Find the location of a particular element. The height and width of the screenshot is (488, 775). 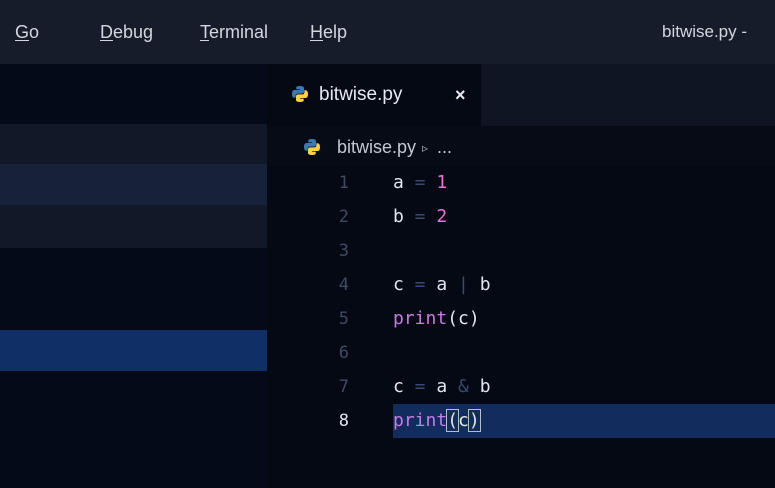

menu-go-mnemonic: G is located at coordinates (22, 32).